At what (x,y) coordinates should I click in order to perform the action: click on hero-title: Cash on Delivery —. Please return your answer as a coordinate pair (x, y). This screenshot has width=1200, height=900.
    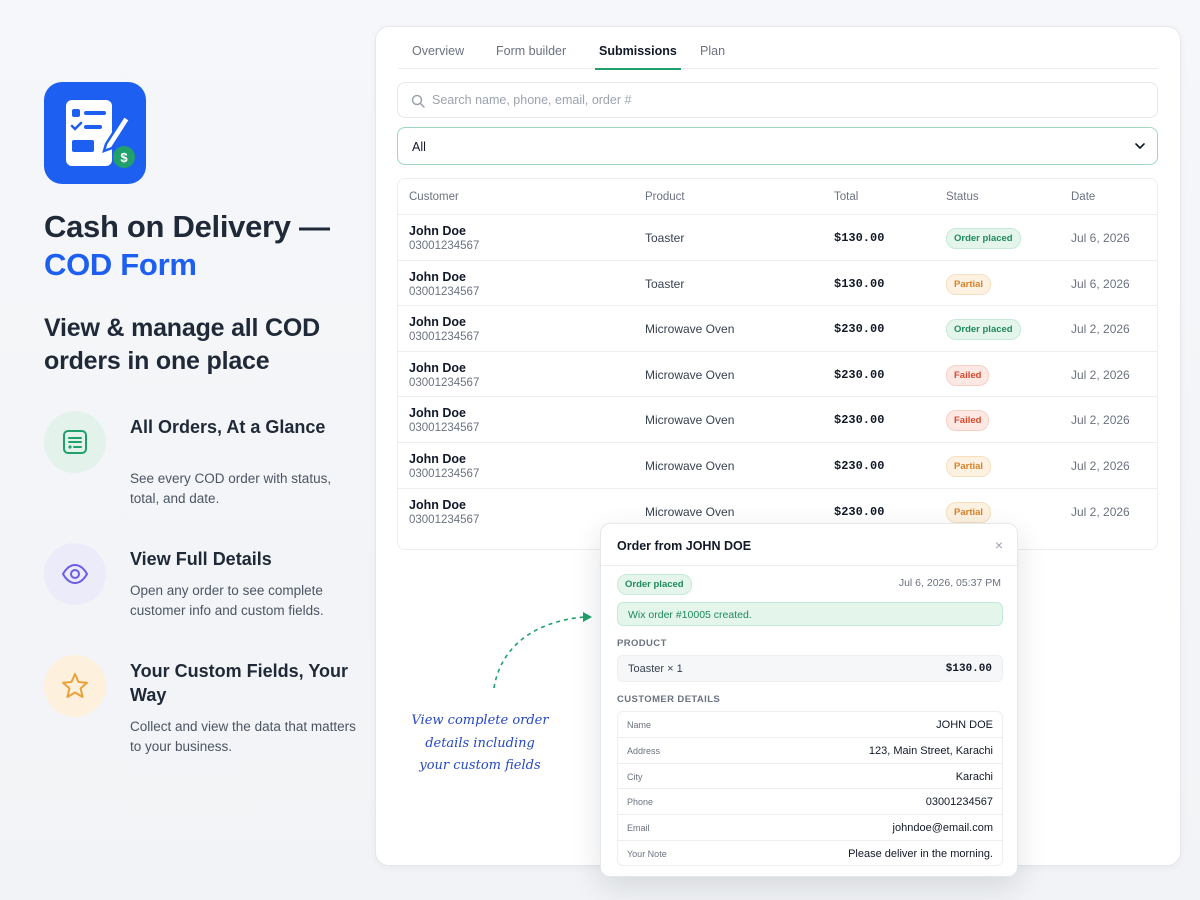
    Looking at the image, I should click on (187, 226).